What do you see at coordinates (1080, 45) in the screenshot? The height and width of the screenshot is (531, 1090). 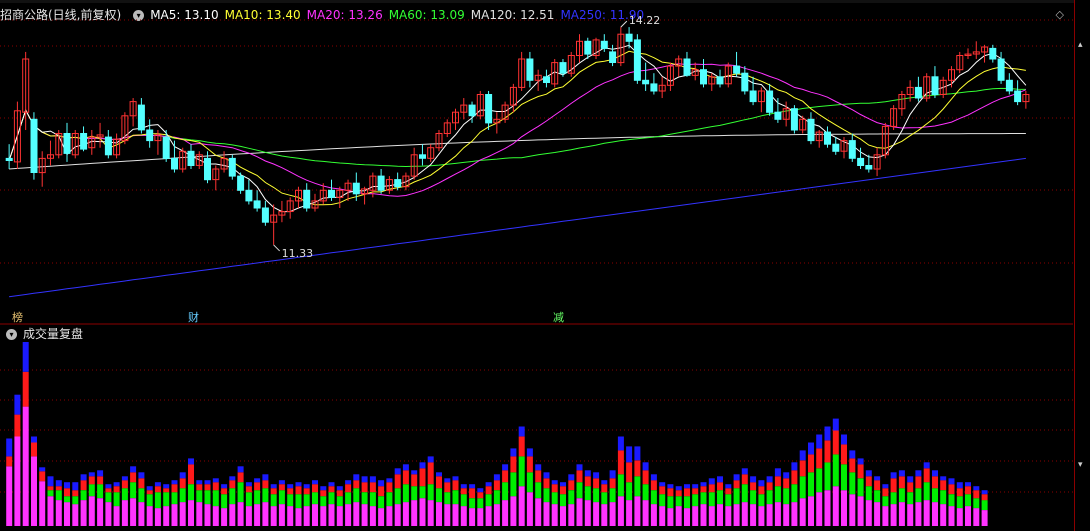 I see `scroll-up-icon: ▴` at bounding box center [1080, 45].